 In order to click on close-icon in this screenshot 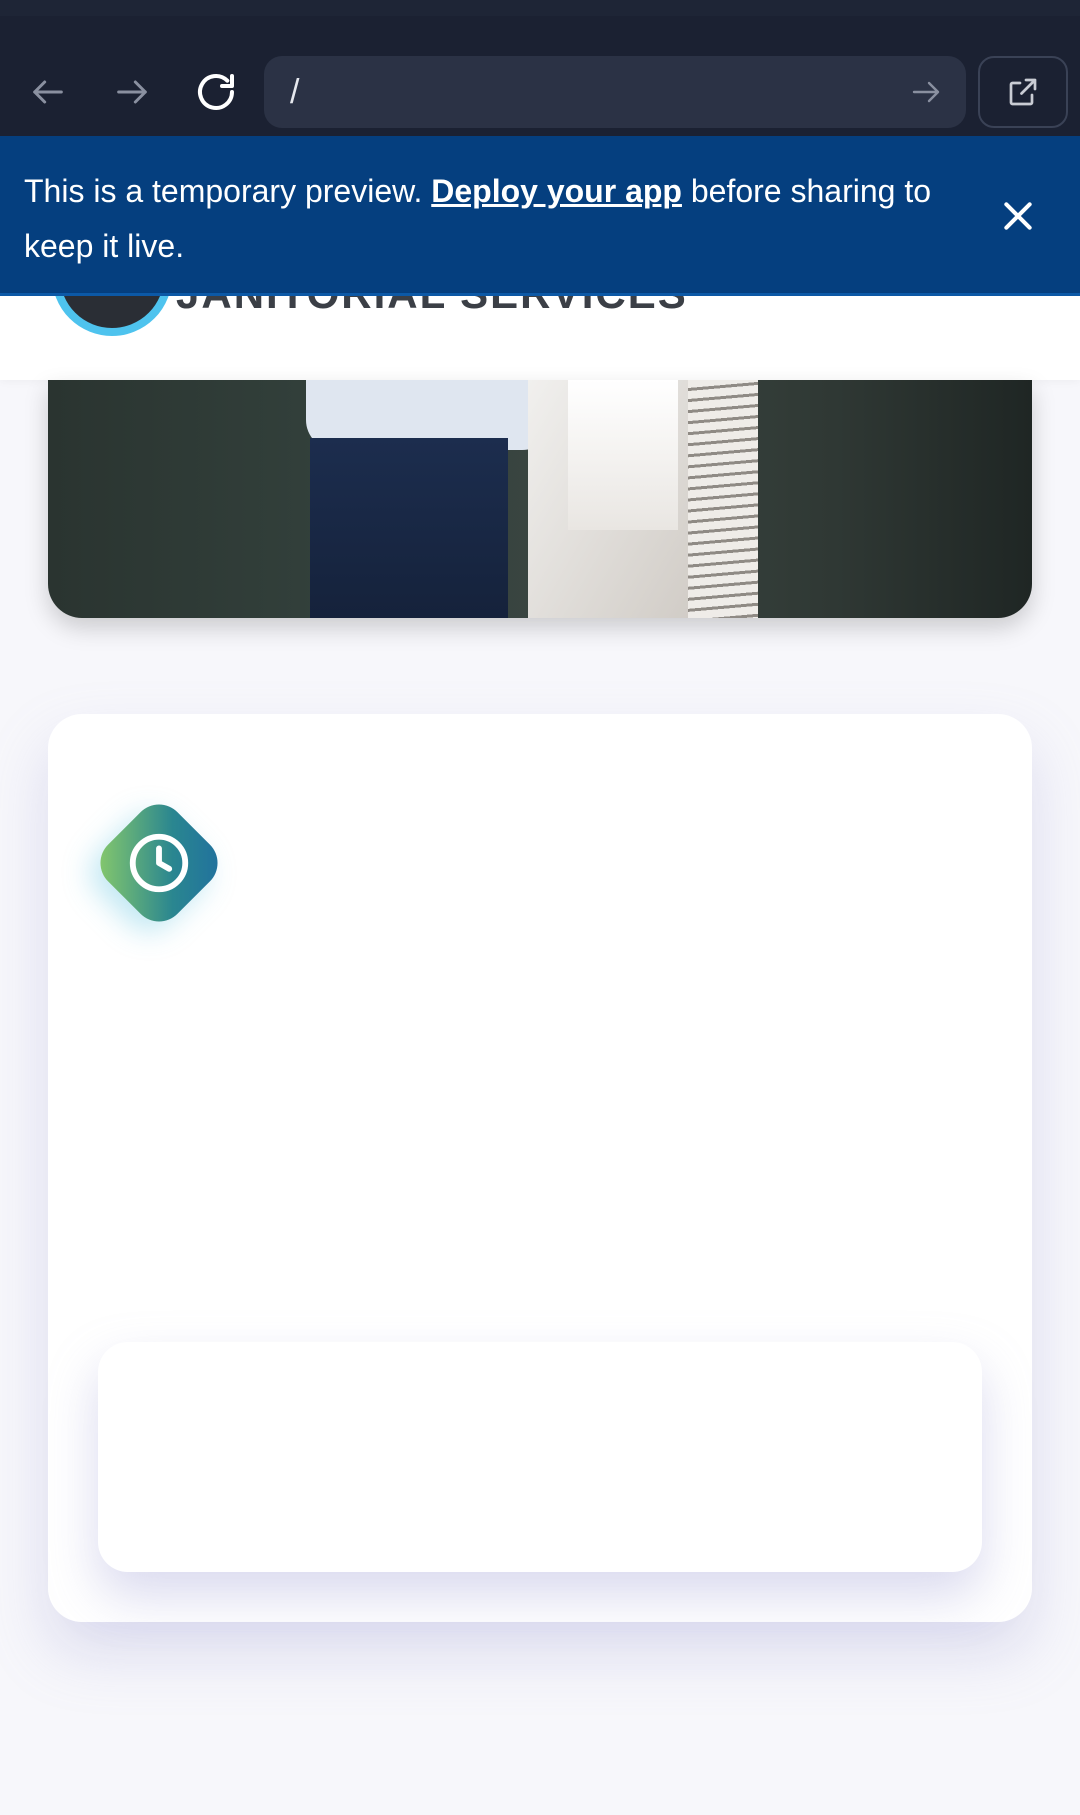, I will do `click(1018, 216)`.